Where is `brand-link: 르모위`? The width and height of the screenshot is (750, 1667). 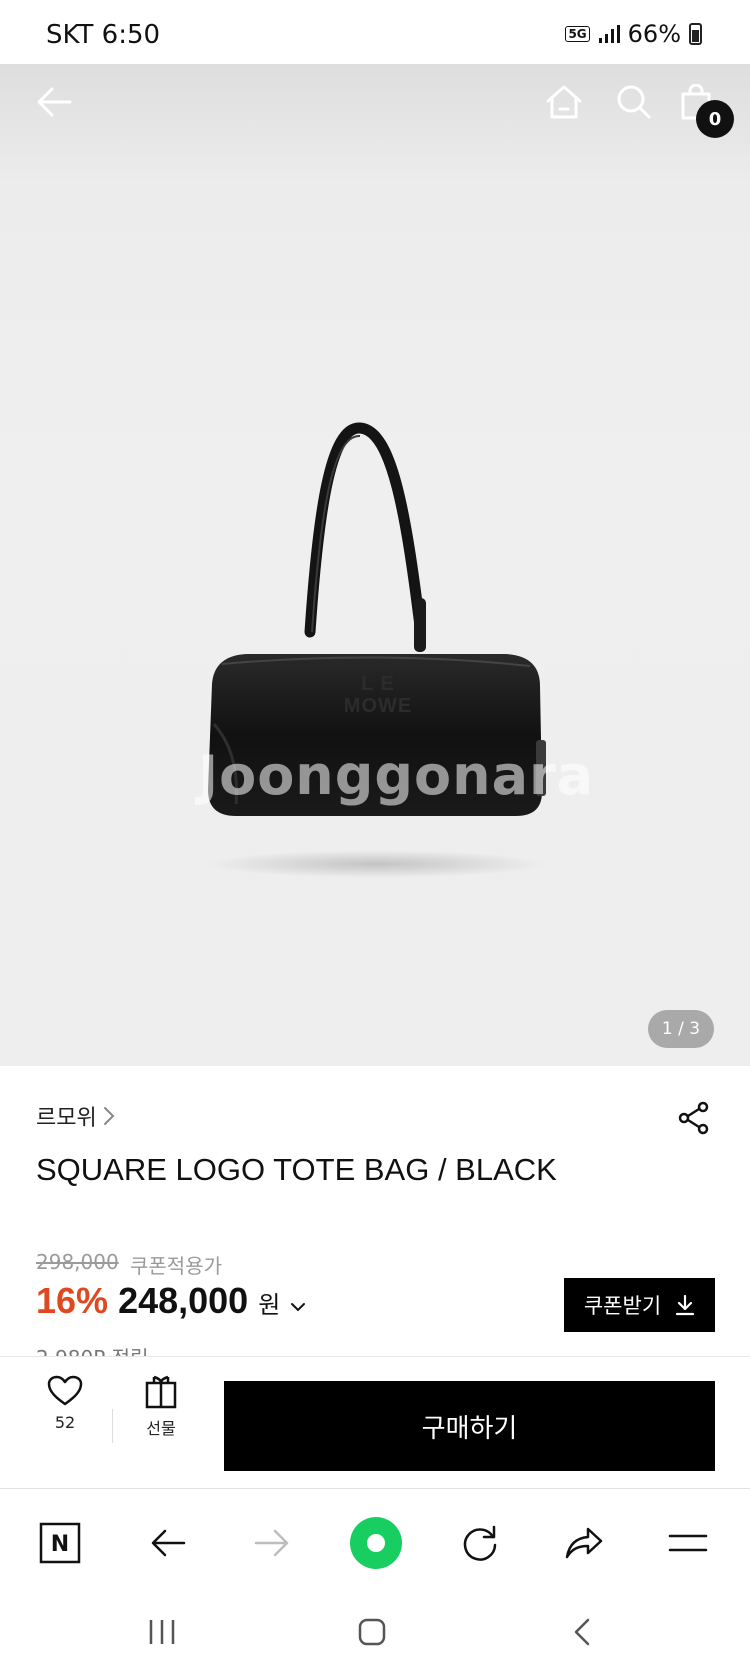
brand-link: 르모위 is located at coordinates (75, 1116).